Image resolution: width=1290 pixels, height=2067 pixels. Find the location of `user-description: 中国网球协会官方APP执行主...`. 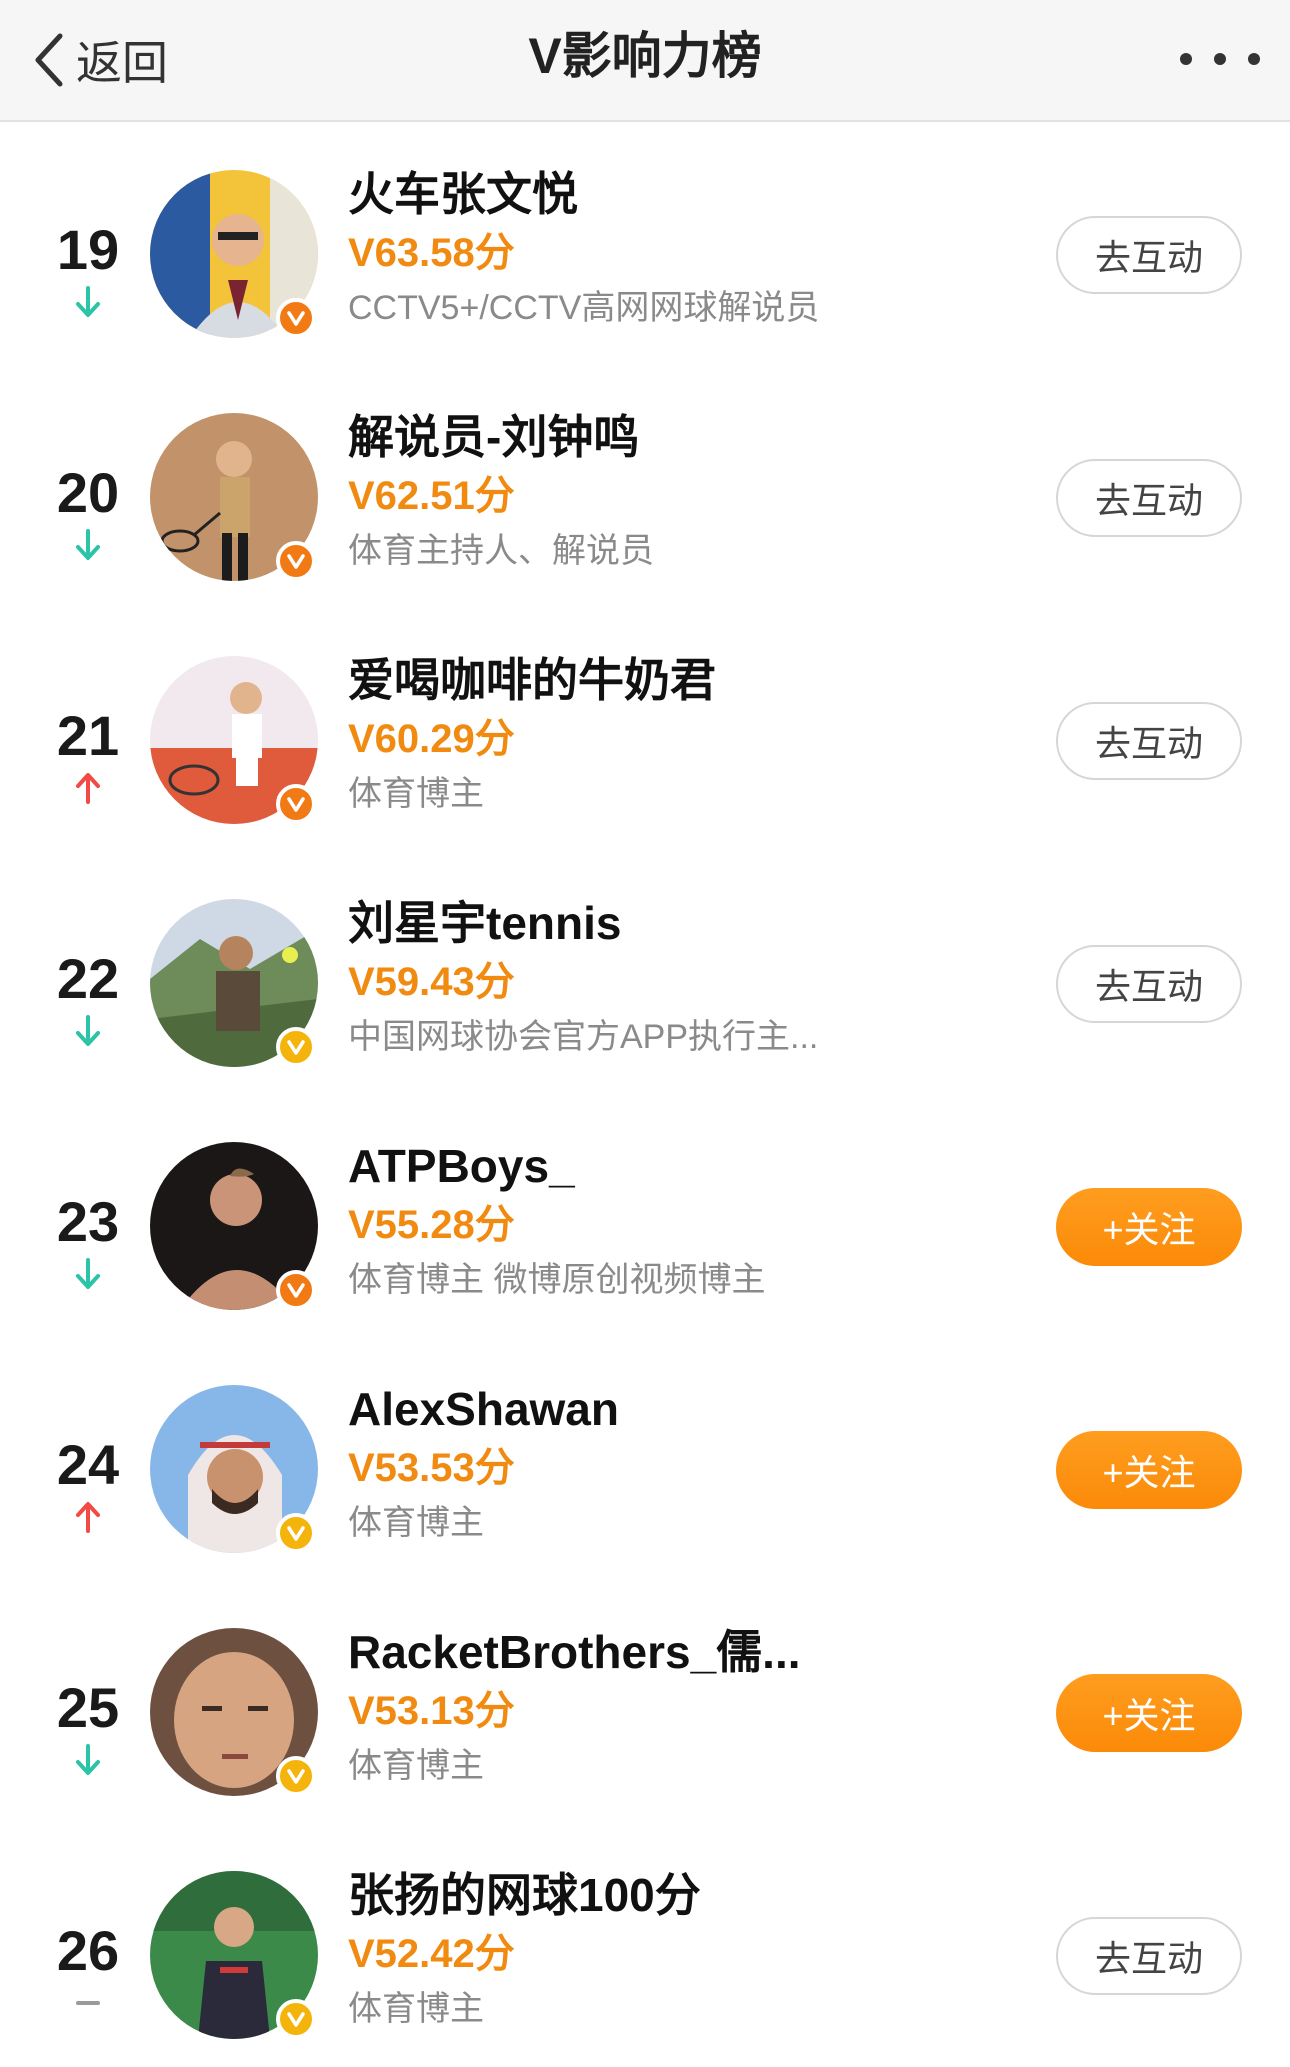

user-description: 中国网球协会官方APP执行主... is located at coordinates (583, 1037).